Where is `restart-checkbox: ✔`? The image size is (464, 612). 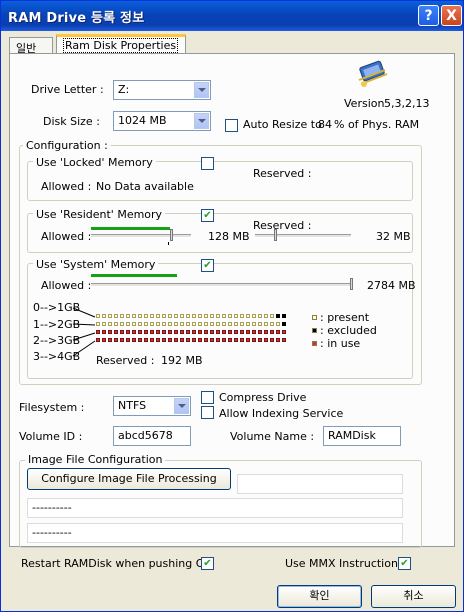
restart-checkbox: ✔ is located at coordinates (207, 563).